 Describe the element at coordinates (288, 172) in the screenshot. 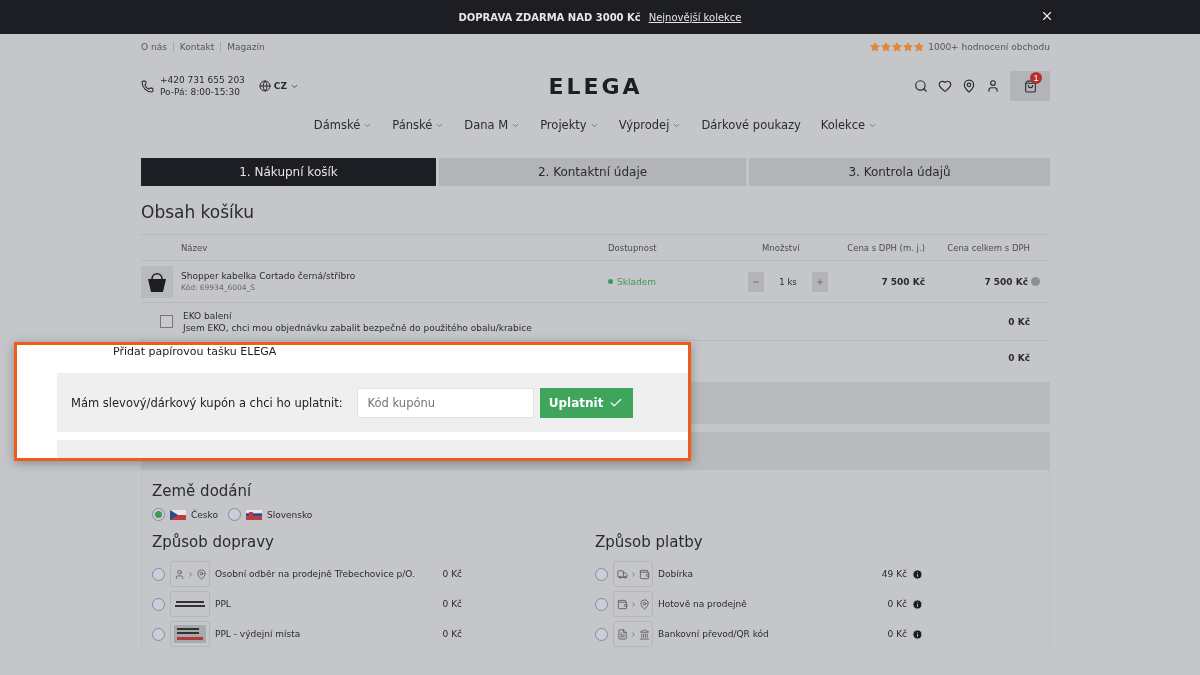

I see `step-tab: 1. Nákupní košík` at that location.